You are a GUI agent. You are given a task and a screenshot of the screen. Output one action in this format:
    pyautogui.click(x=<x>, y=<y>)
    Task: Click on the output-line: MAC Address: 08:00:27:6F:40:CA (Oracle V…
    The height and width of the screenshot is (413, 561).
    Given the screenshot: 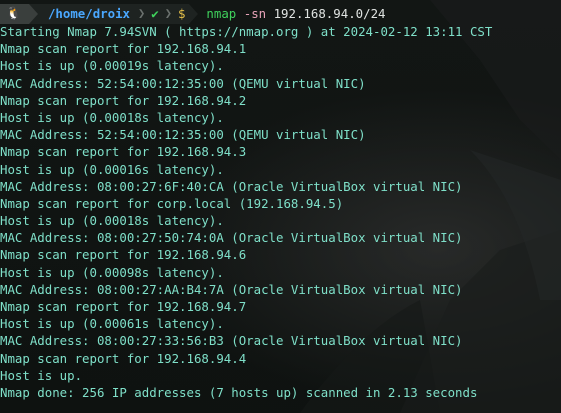 What is the action you would take?
    pyautogui.click(x=231, y=186)
    